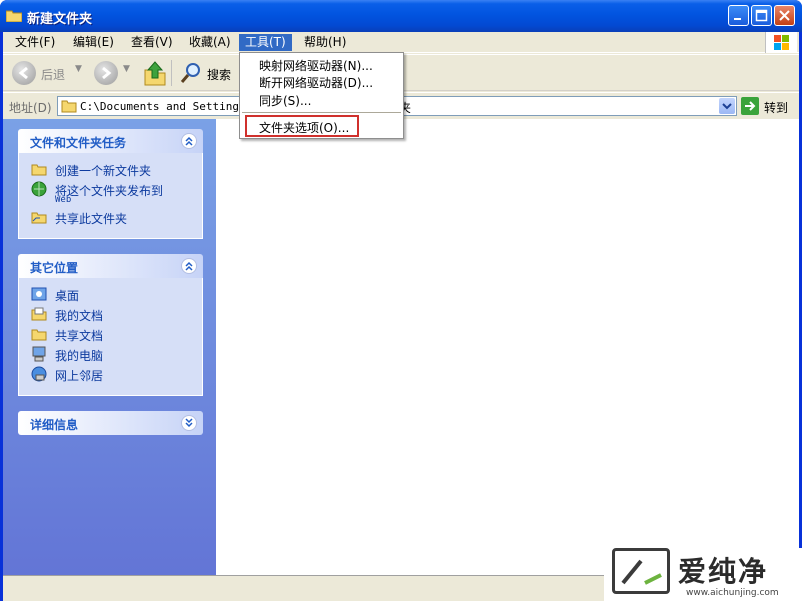 The image size is (802, 601). I want to click on back-button, so click(24, 73).